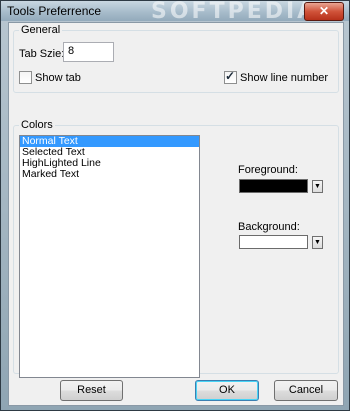 This screenshot has height=411, width=350. Describe the element at coordinates (273, 242) in the screenshot. I see `background-color-swatch` at that location.